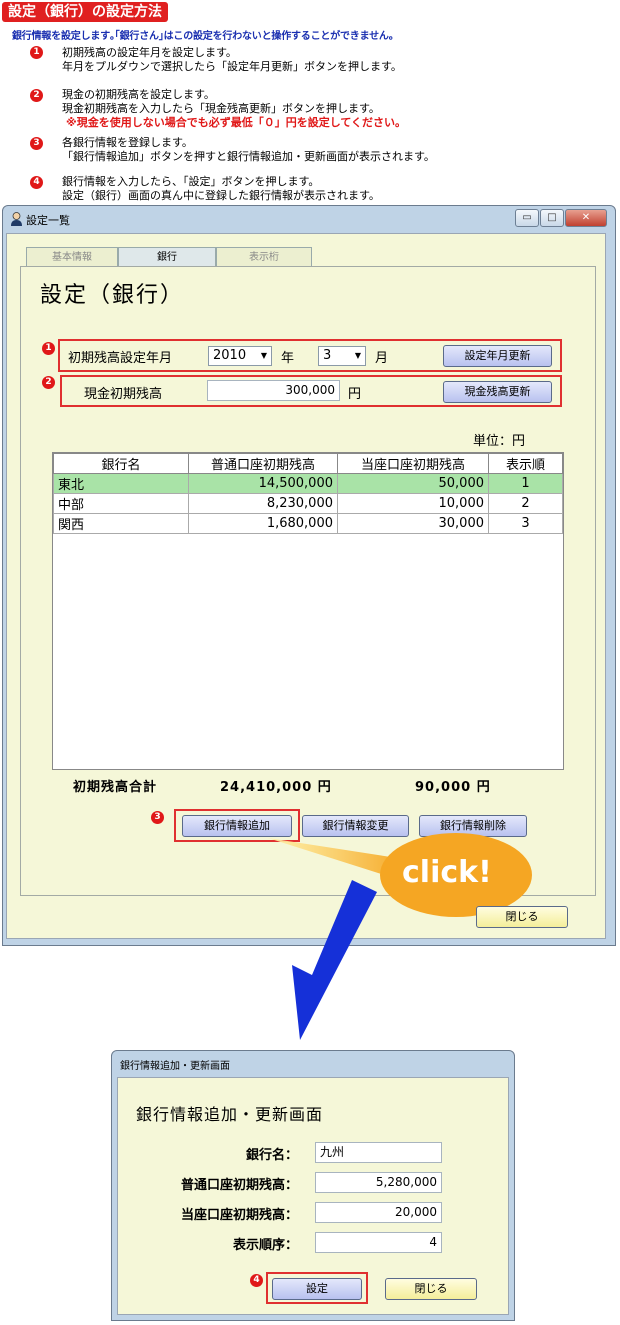 The width and height of the screenshot is (620, 1325). What do you see at coordinates (378, 1242) in the screenshot?
I see `order-input: 4` at bounding box center [378, 1242].